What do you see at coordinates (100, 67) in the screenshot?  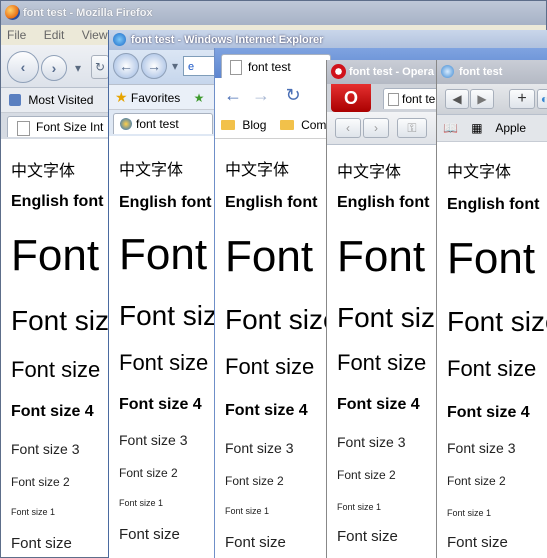 I see `reload-button: ↻` at bounding box center [100, 67].